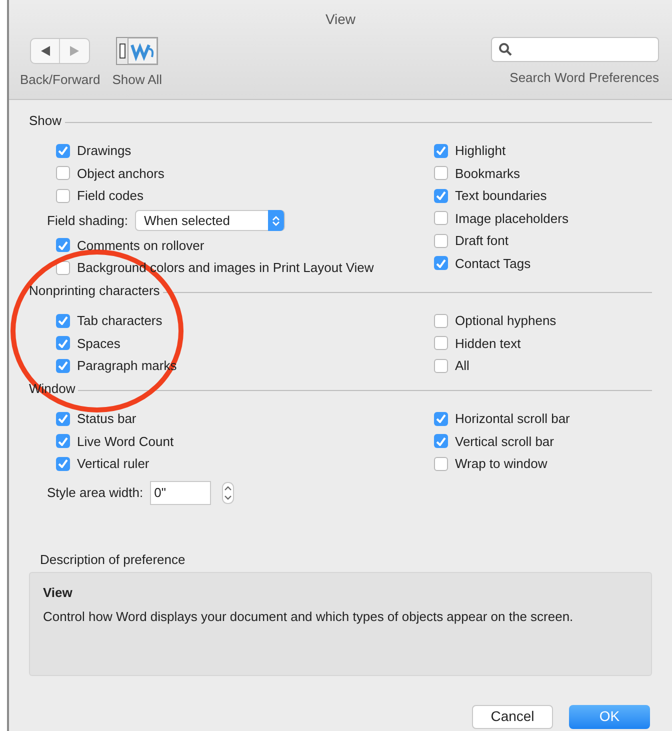 The image size is (672, 731). Describe the element at coordinates (493, 263) in the screenshot. I see `checkbox-label: Contact Tags` at that location.